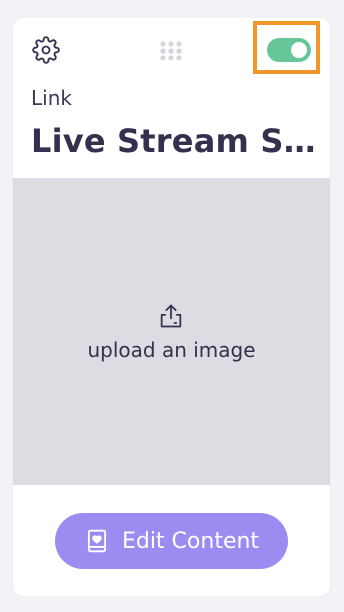 Image resolution: width=344 pixels, height=612 pixels. I want to click on toggle-knob, so click(299, 50).